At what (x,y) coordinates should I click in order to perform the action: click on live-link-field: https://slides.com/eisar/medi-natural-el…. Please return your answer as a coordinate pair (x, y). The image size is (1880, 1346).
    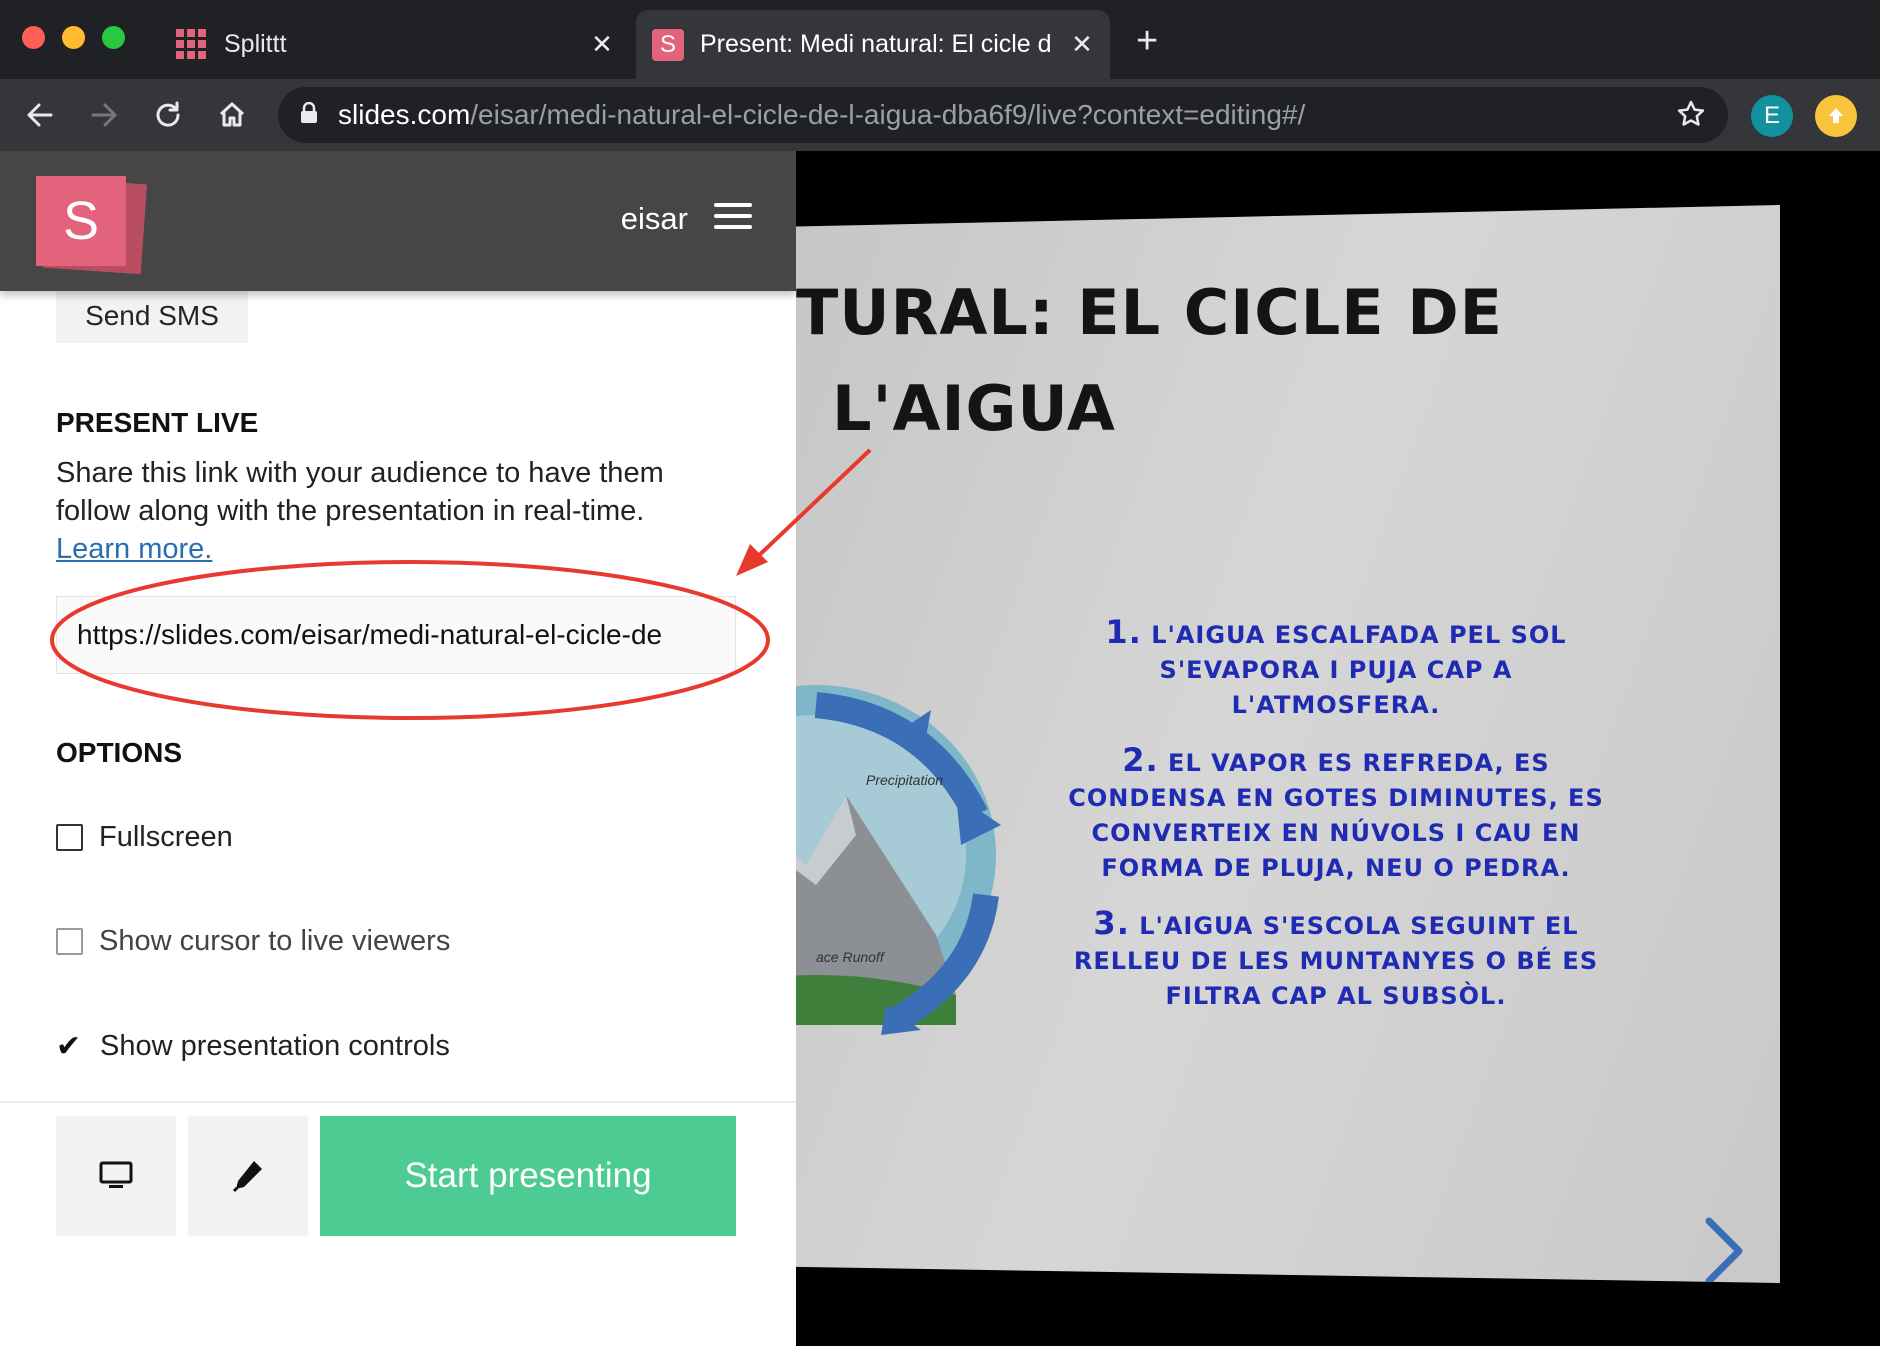
    Looking at the image, I should click on (396, 635).